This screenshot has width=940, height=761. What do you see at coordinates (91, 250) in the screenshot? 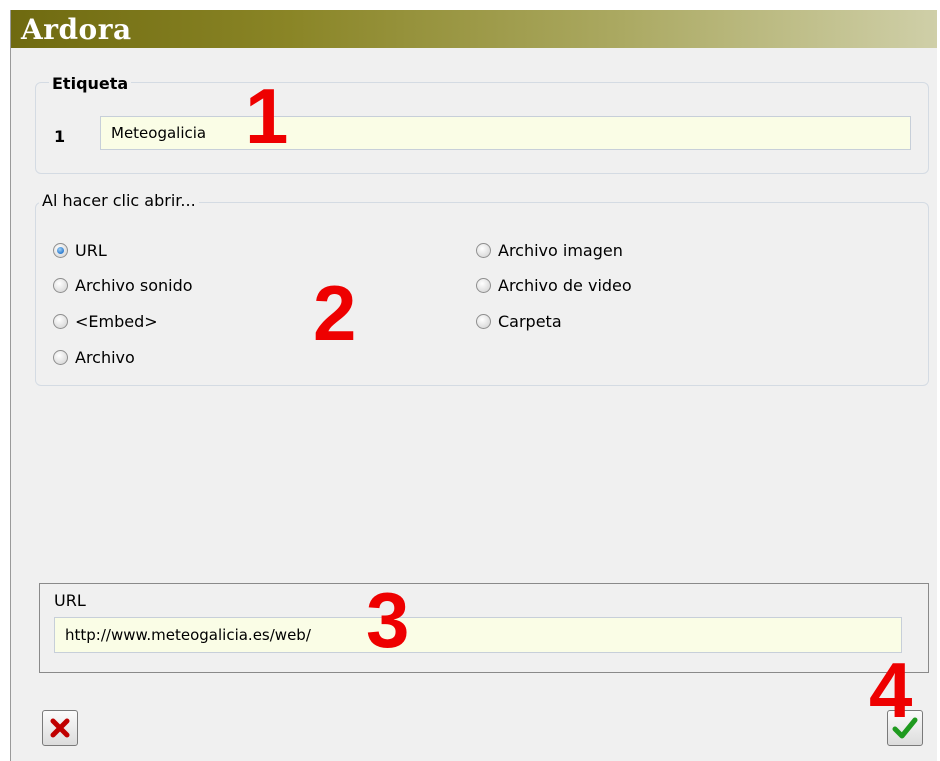
I see `radio-url-label: URL` at bounding box center [91, 250].